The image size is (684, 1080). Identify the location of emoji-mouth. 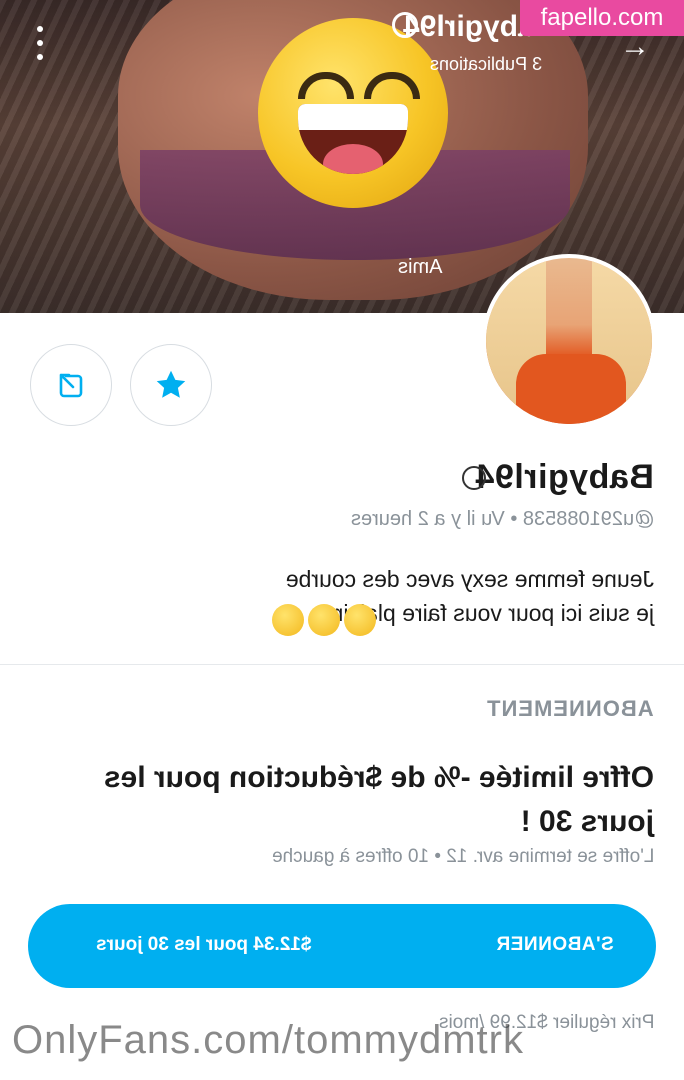
(353, 139).